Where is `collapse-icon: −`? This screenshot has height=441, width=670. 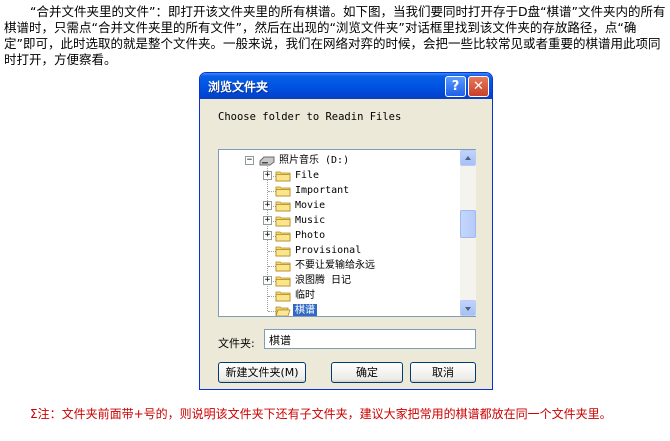
collapse-icon: − is located at coordinates (249, 160).